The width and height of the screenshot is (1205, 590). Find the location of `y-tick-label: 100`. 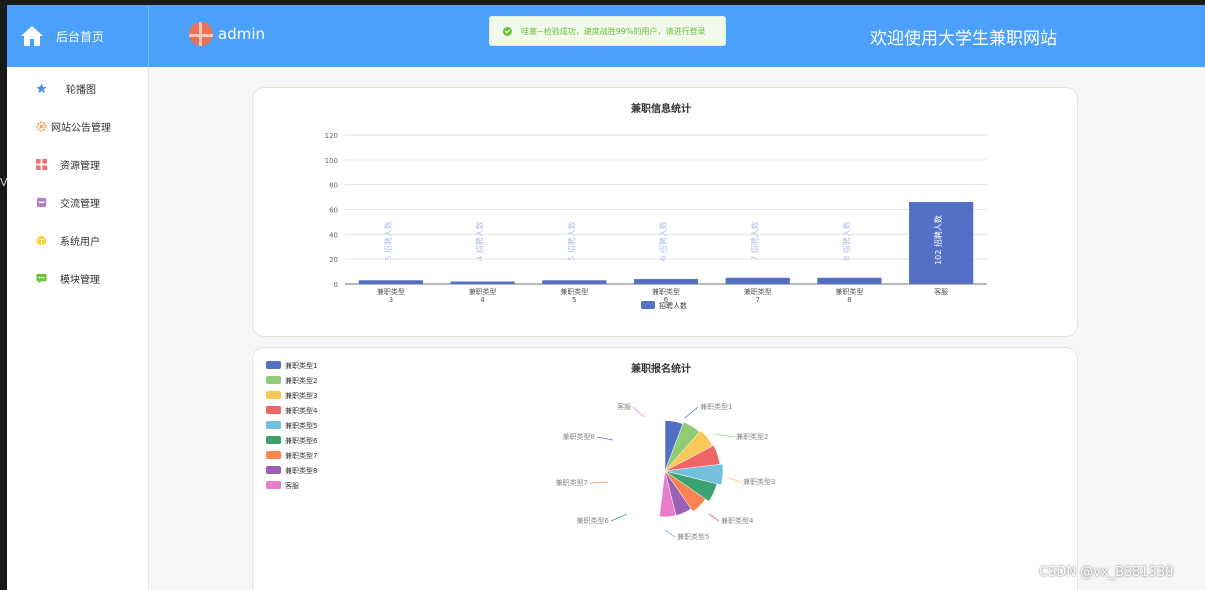

y-tick-label: 100 is located at coordinates (331, 161).